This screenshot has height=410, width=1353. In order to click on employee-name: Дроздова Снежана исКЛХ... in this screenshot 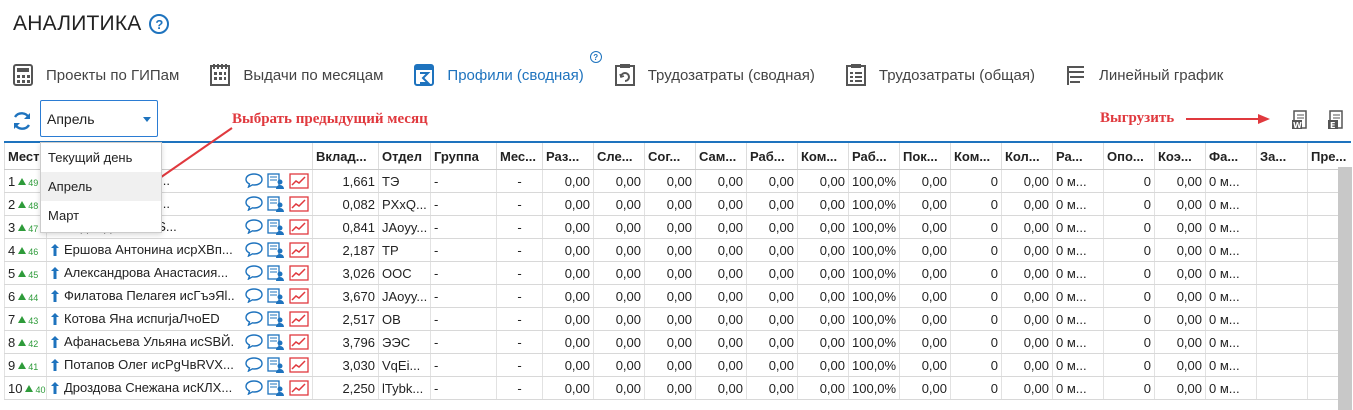, I will do `click(148, 387)`.